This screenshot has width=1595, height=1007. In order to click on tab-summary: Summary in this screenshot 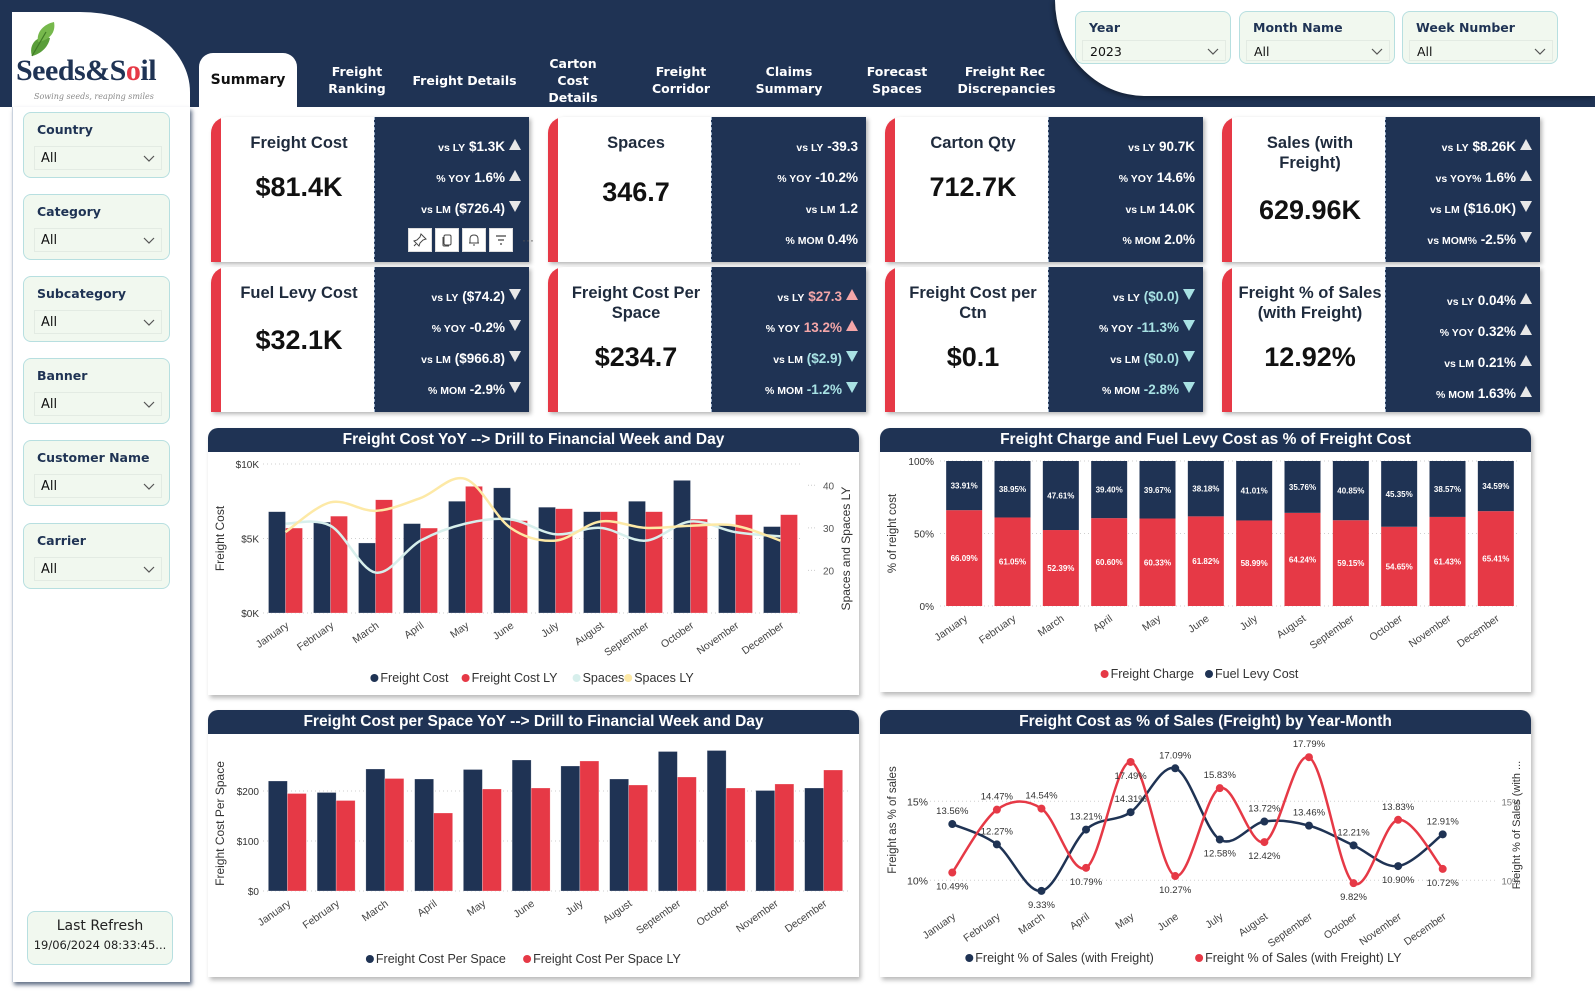, I will do `click(248, 80)`.